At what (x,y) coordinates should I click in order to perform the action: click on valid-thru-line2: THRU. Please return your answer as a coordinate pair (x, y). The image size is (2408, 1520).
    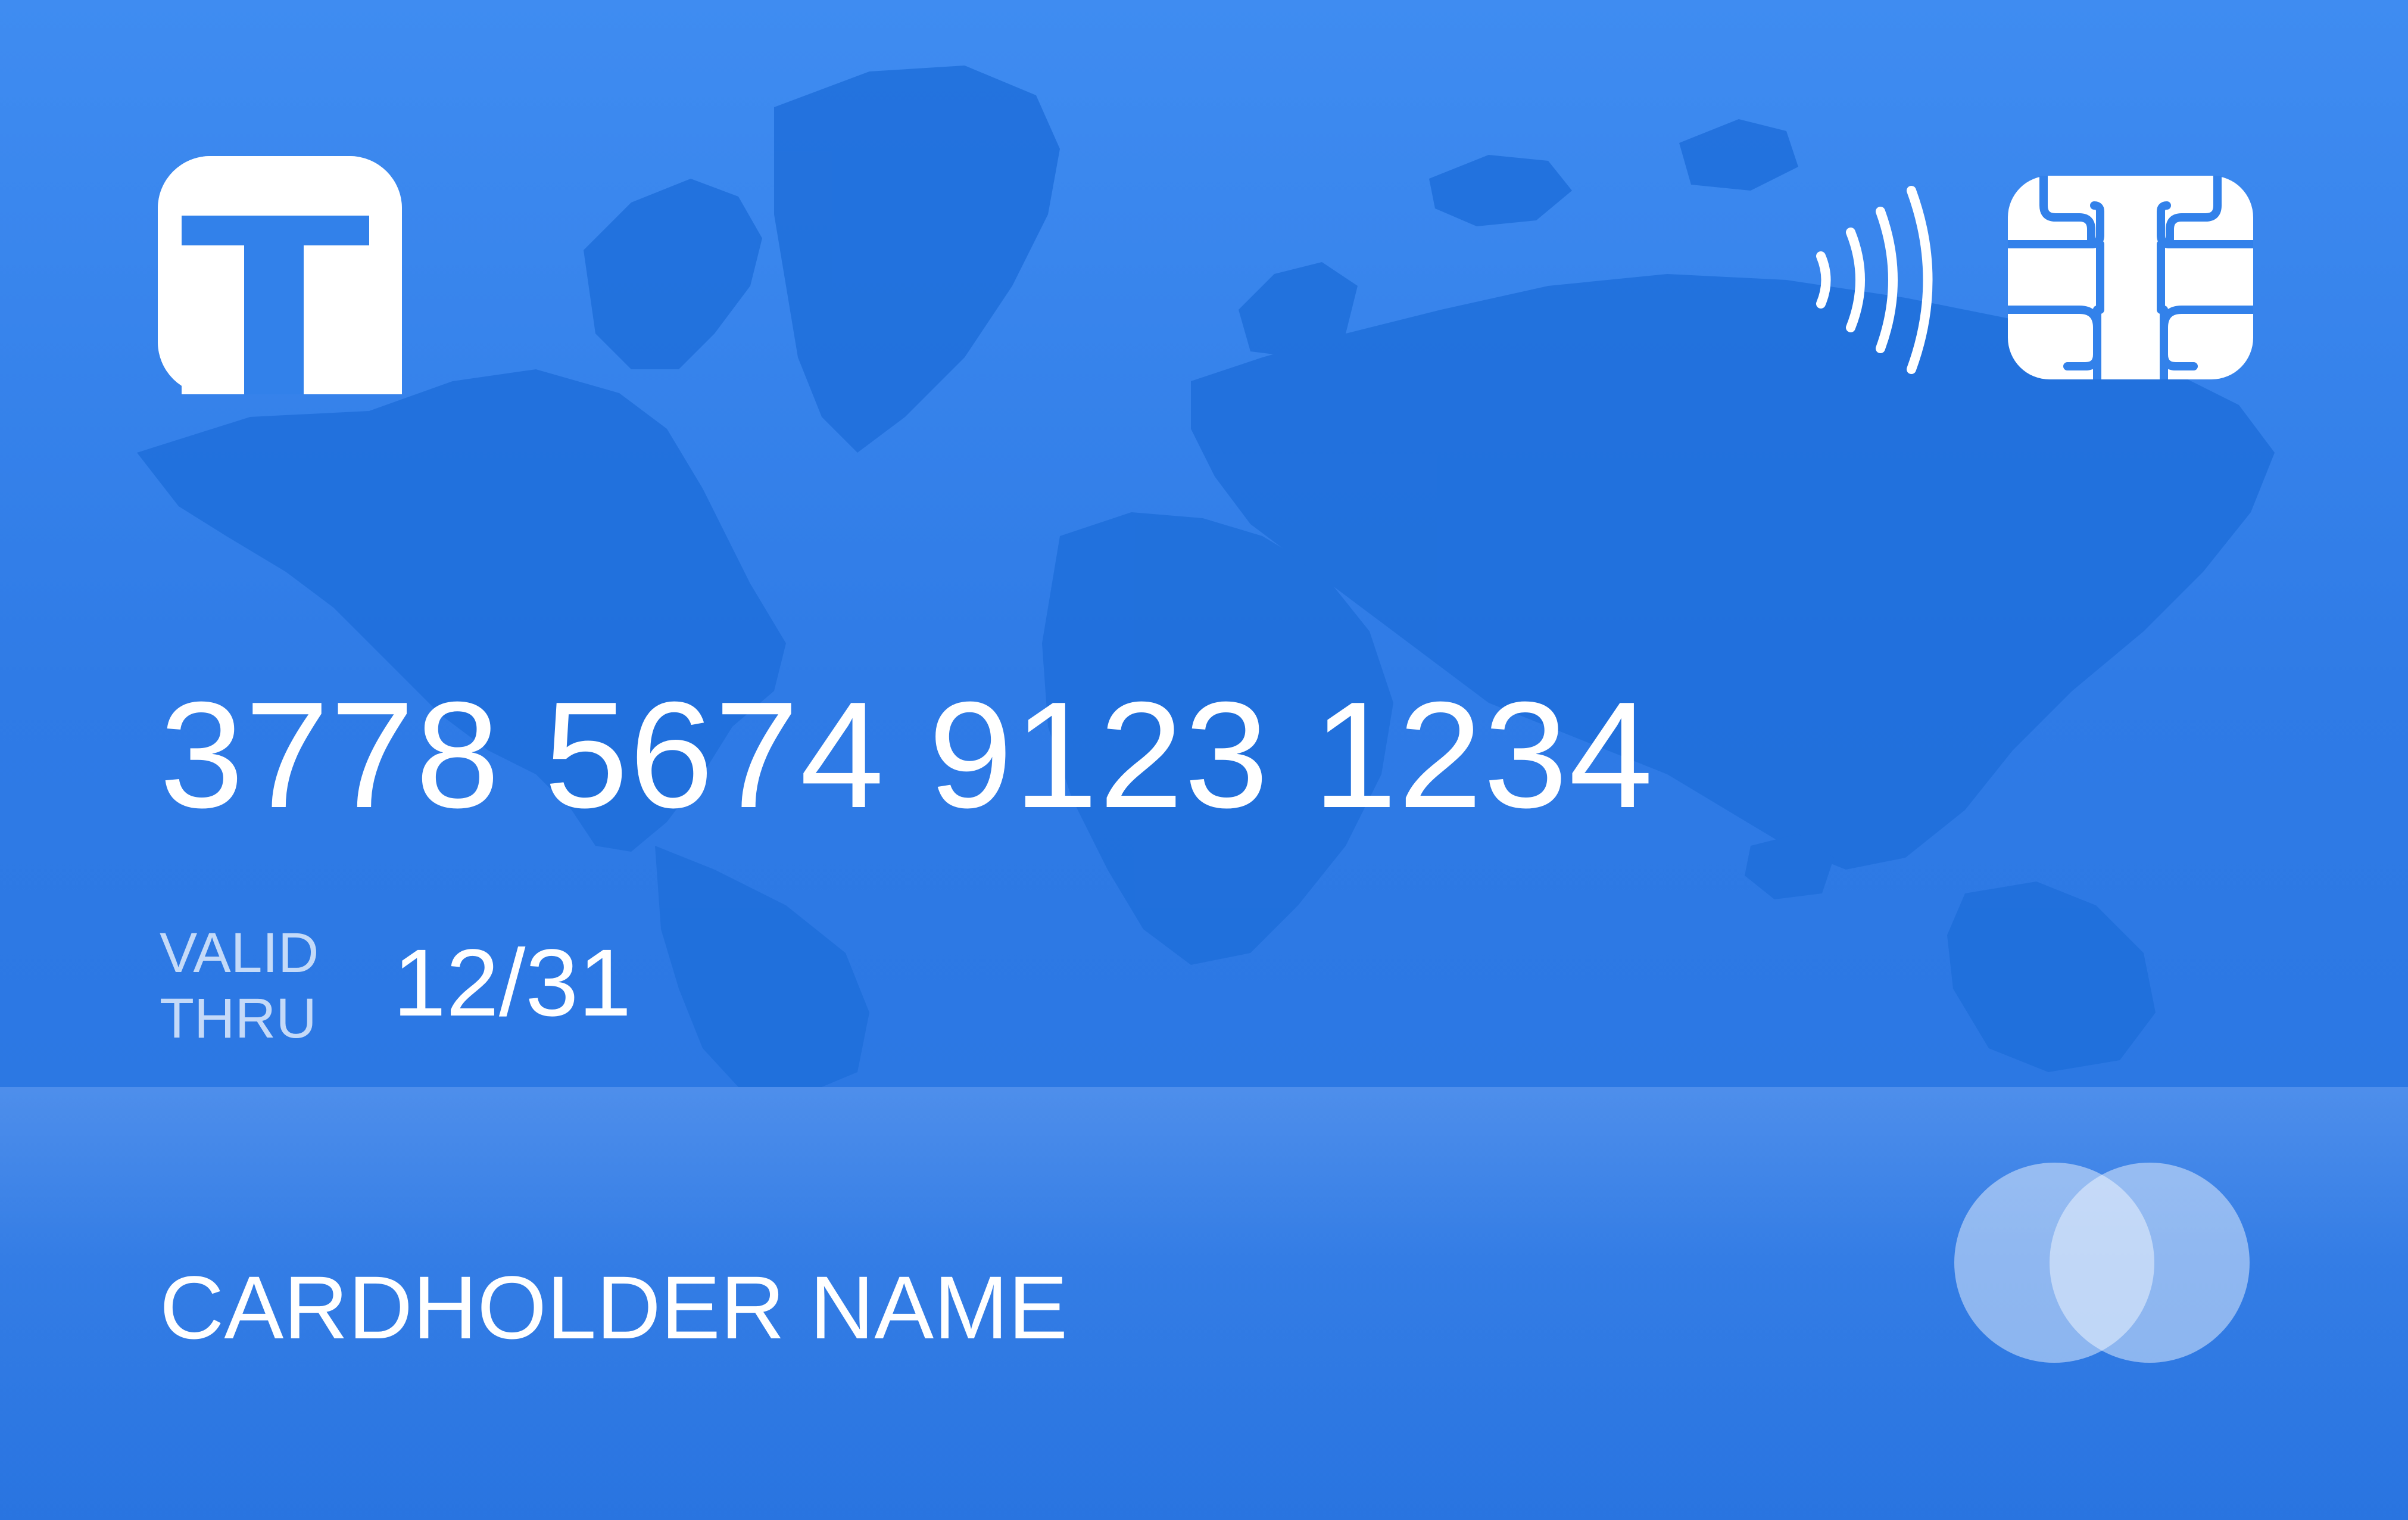
    Looking at the image, I should click on (238, 1018).